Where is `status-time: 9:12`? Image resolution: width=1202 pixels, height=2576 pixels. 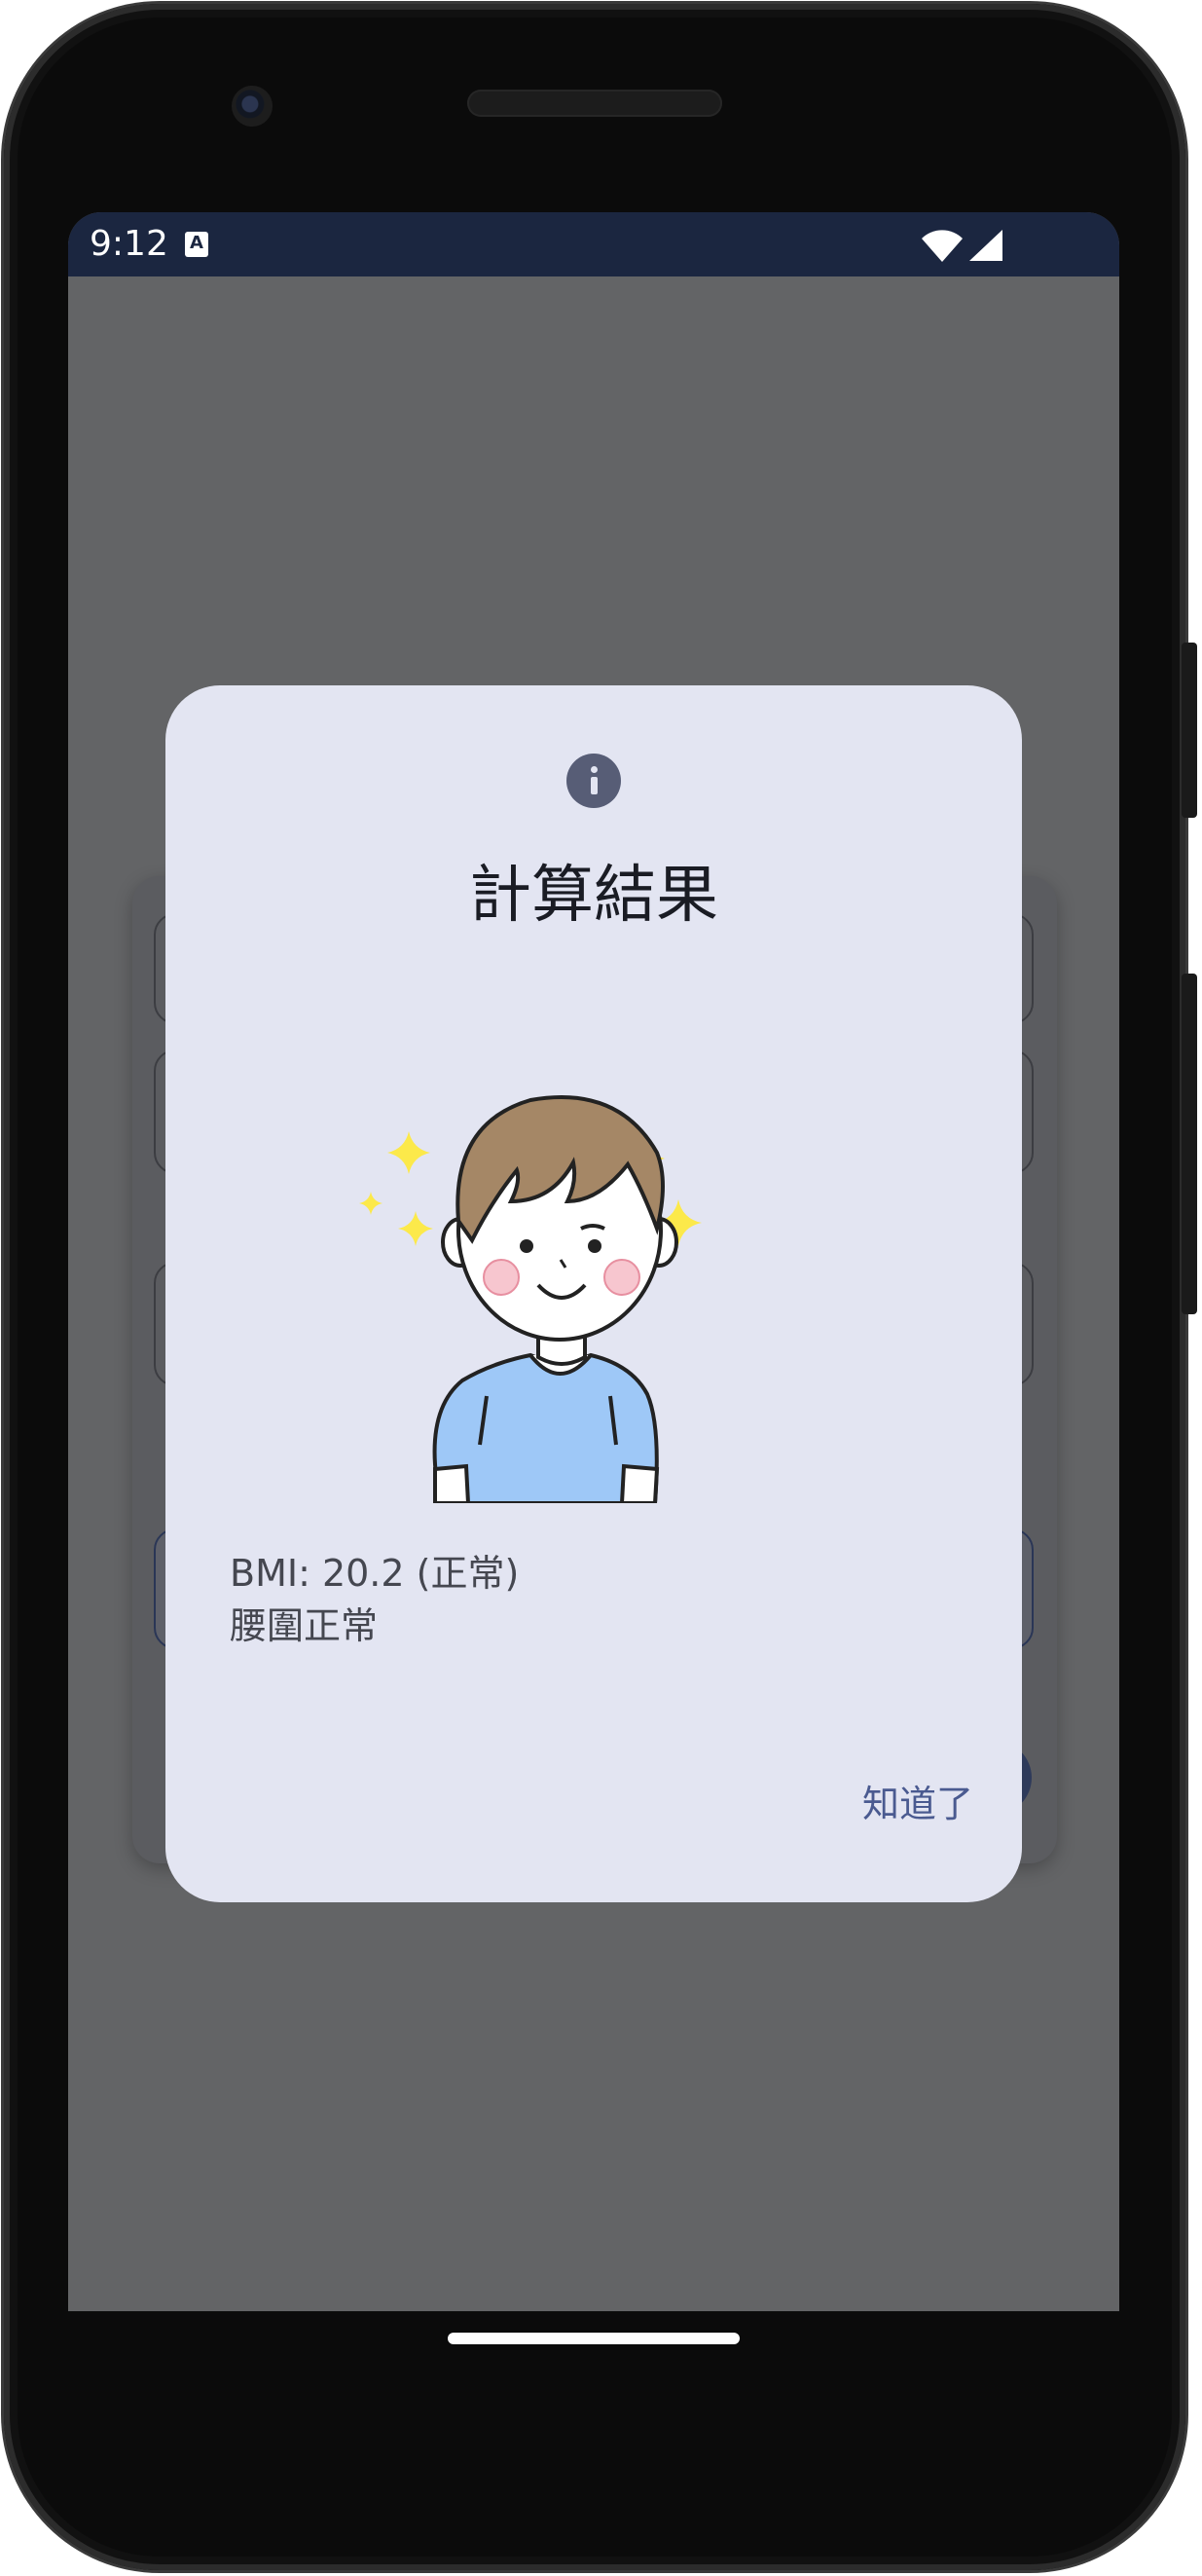
status-time: 9:12 is located at coordinates (129, 244).